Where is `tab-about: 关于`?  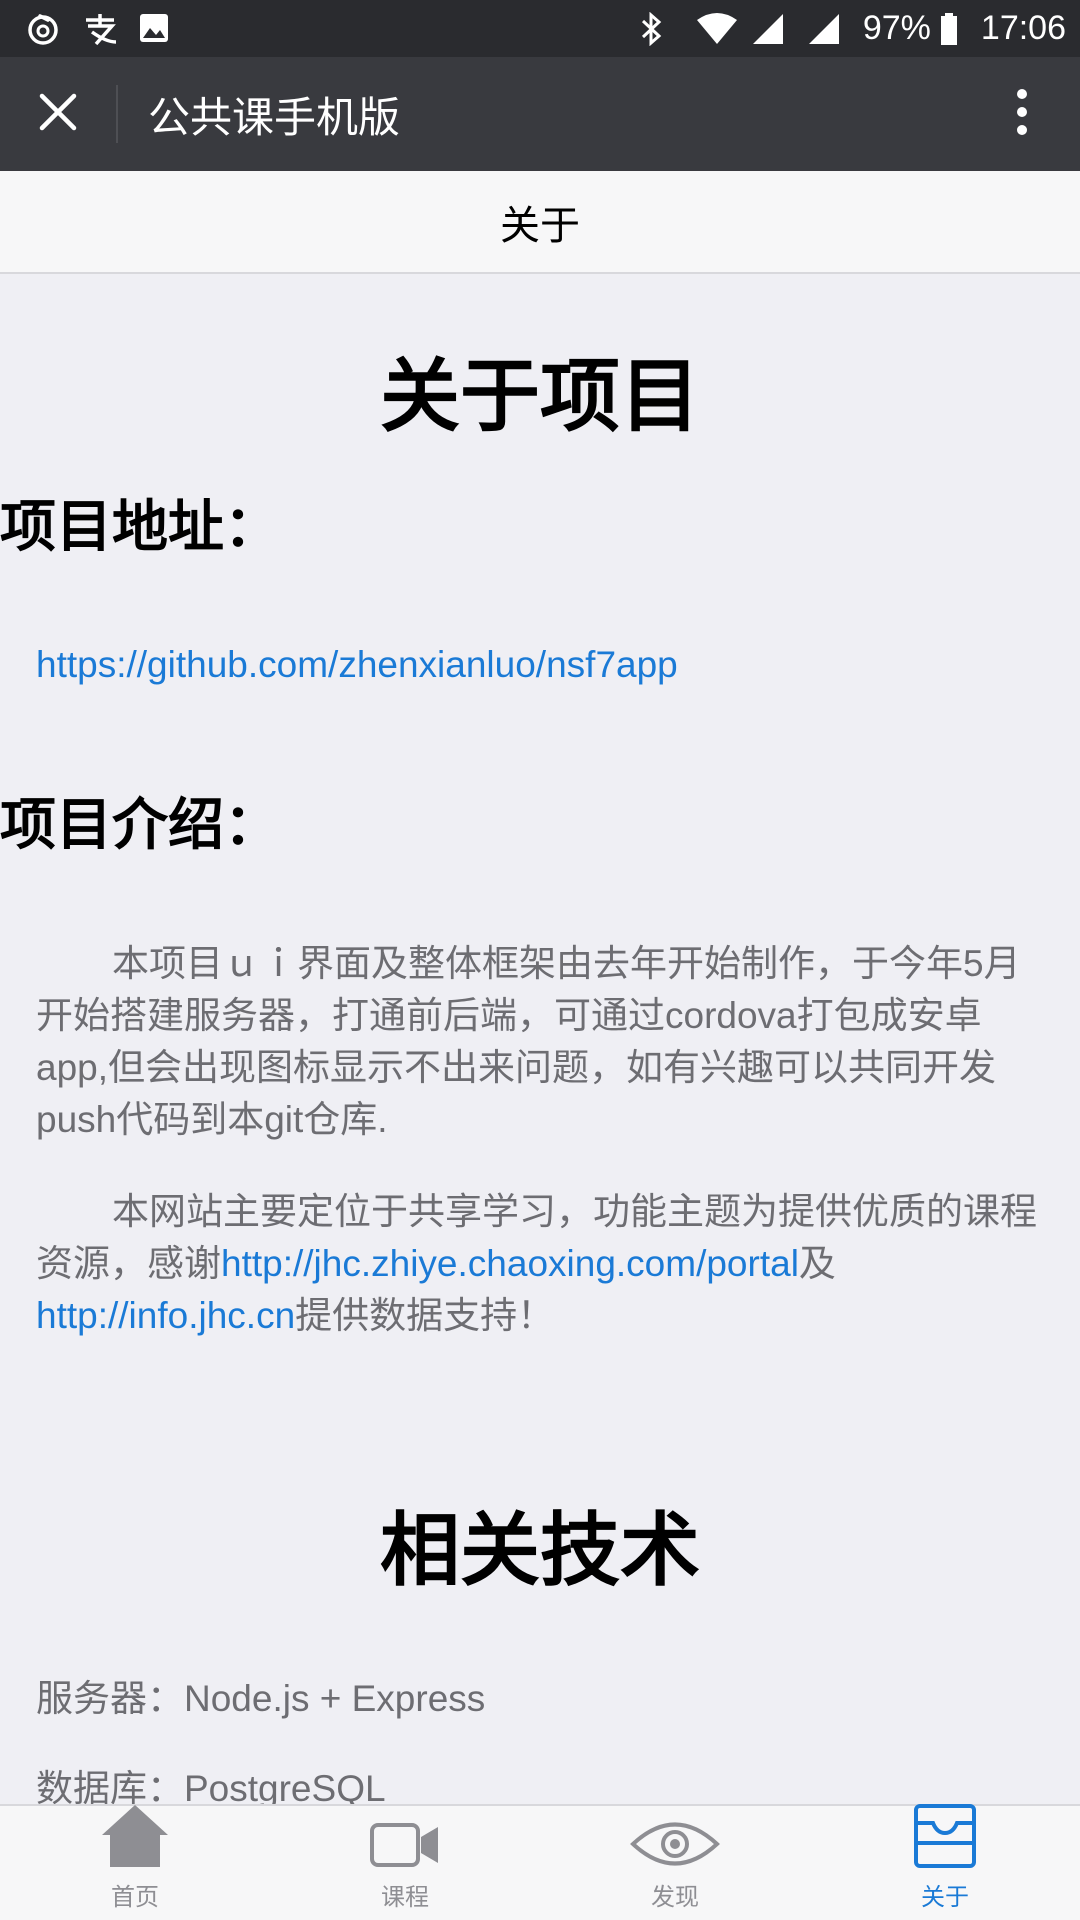 tab-about: 关于 is located at coordinates (945, 1861).